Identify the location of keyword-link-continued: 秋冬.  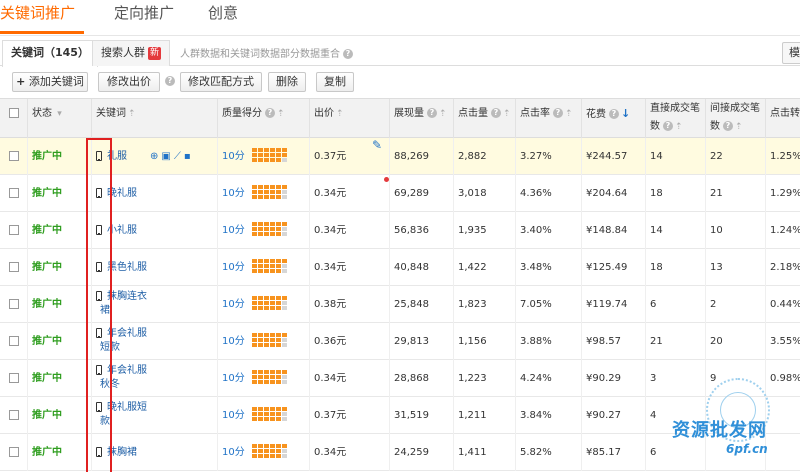
(156, 385).